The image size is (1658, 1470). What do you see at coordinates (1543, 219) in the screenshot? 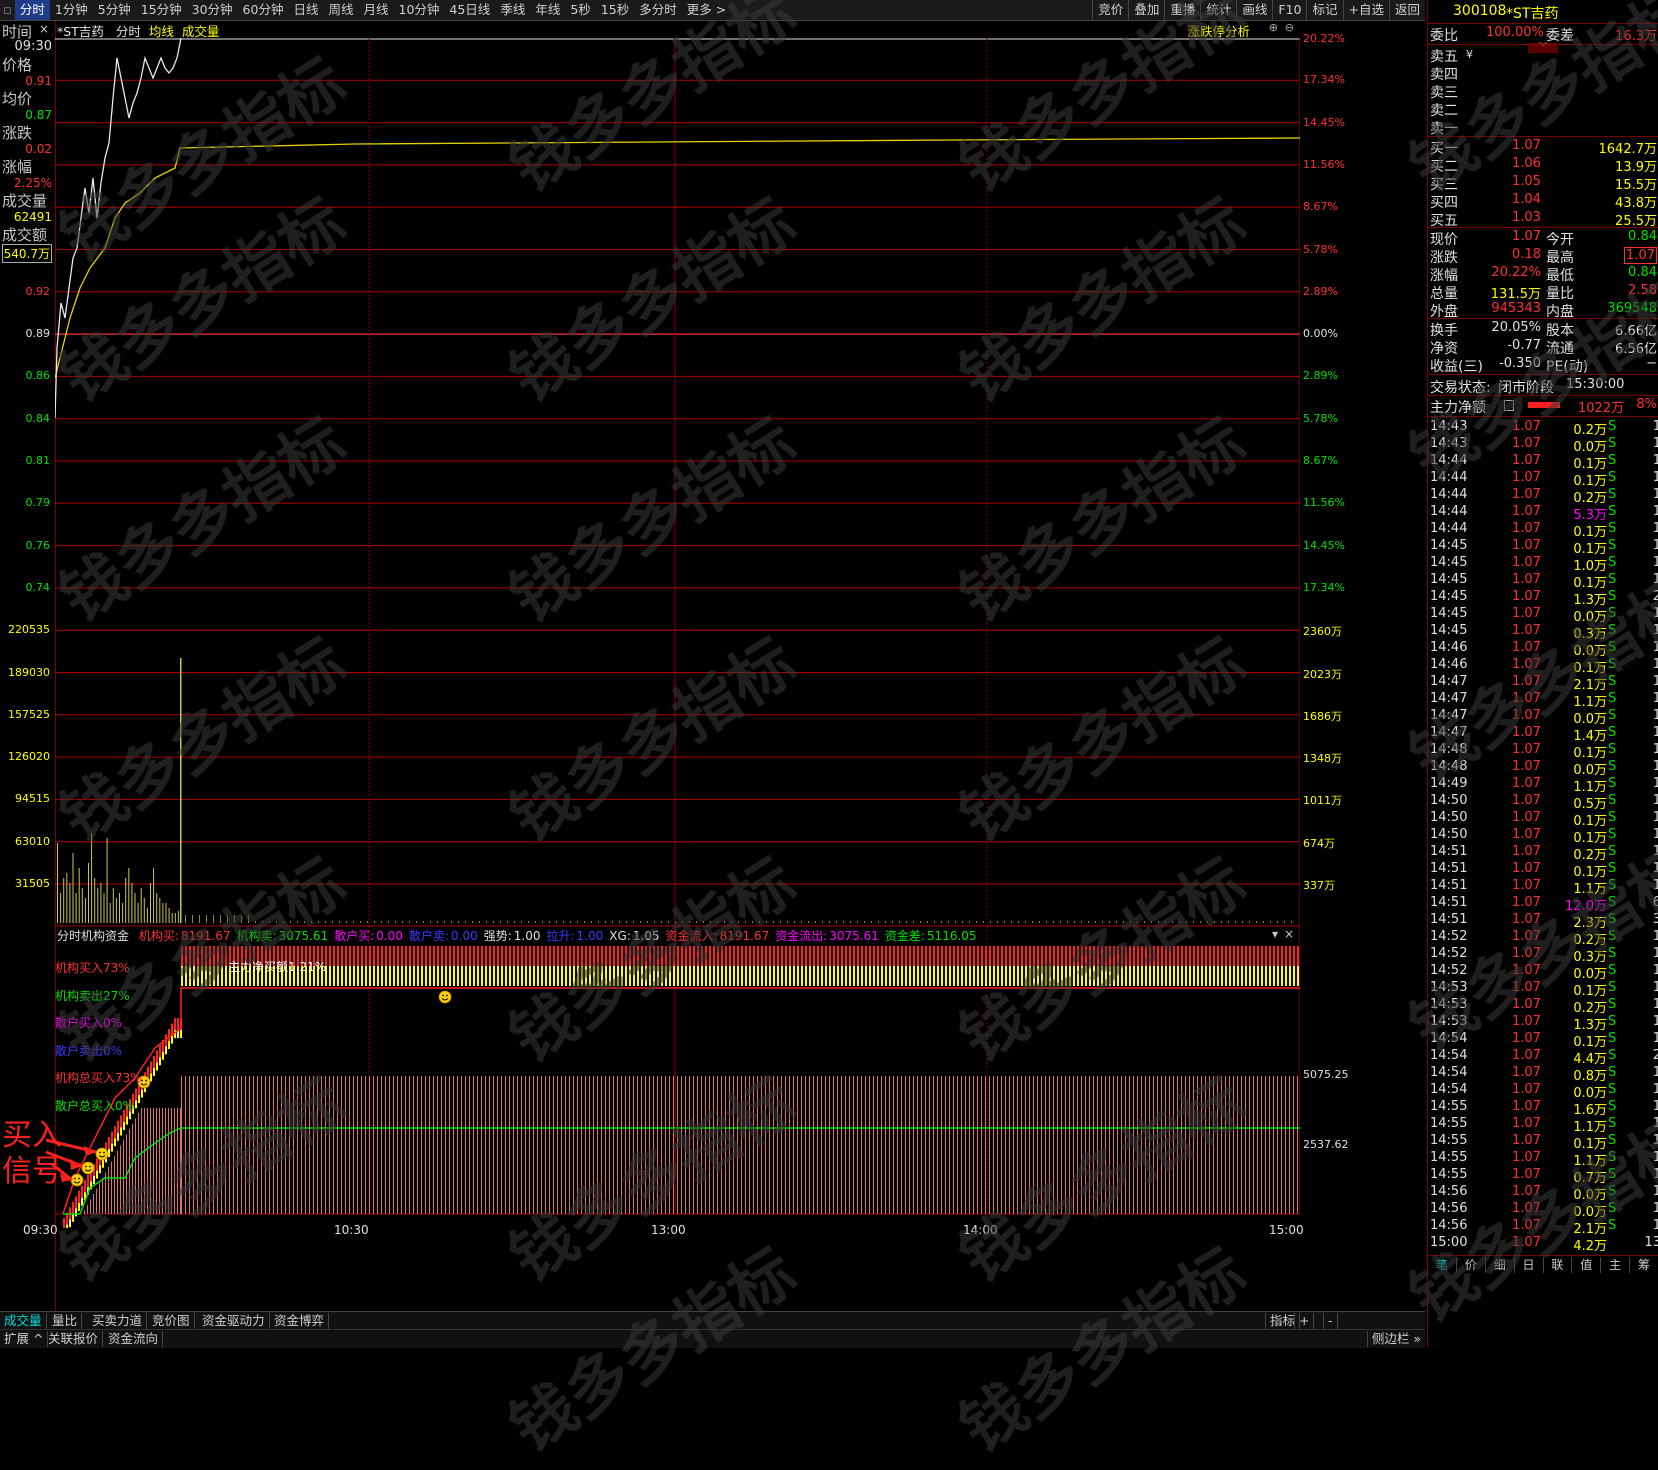
I see `bid-row: 买五 1.03 25.5万` at bounding box center [1543, 219].